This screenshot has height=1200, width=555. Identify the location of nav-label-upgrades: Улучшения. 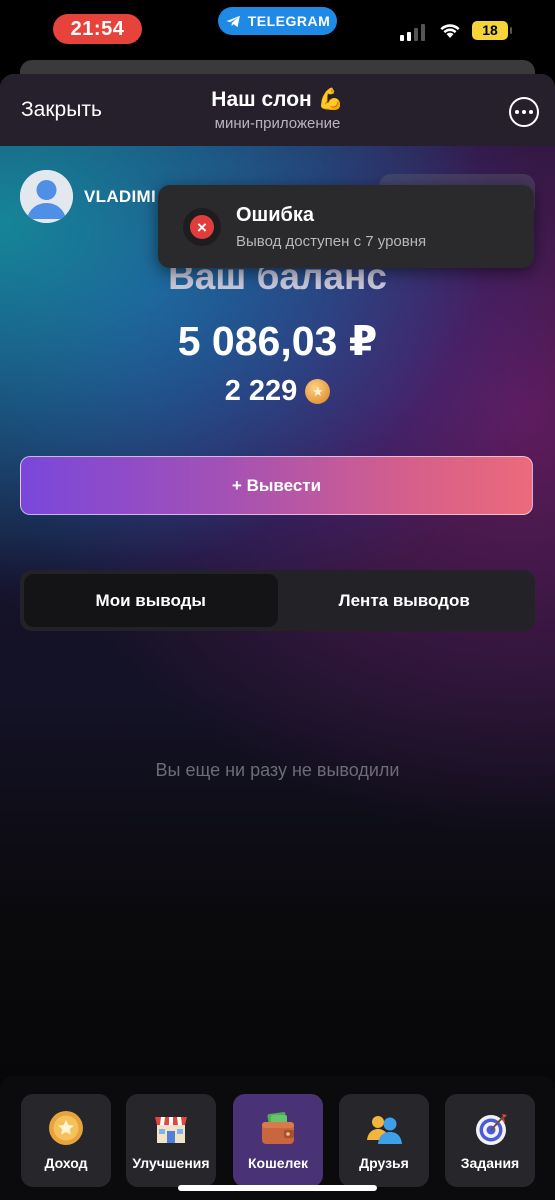
(171, 1163).